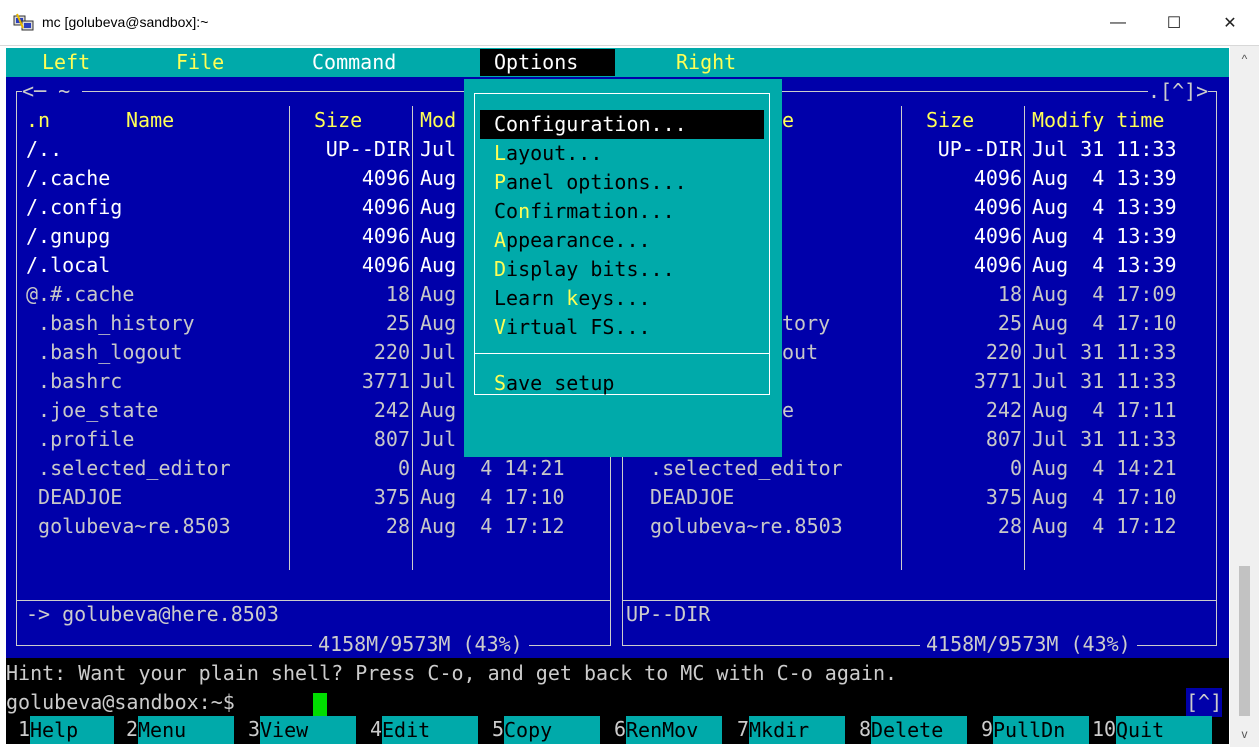 The height and width of the screenshot is (747, 1259). I want to click on menu-item-hotkey: L, so click(500, 153).